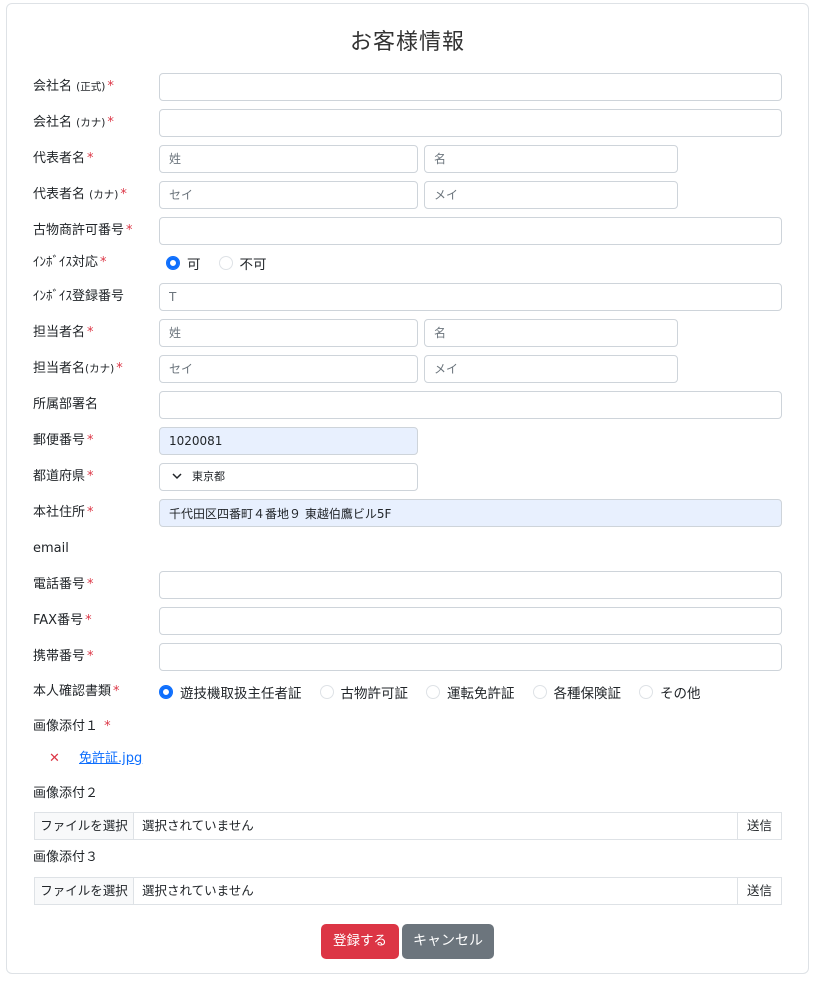 Image resolution: width=815 pixels, height=984 pixels. I want to click on mobile-row: 携帯番号 *, so click(407, 657).